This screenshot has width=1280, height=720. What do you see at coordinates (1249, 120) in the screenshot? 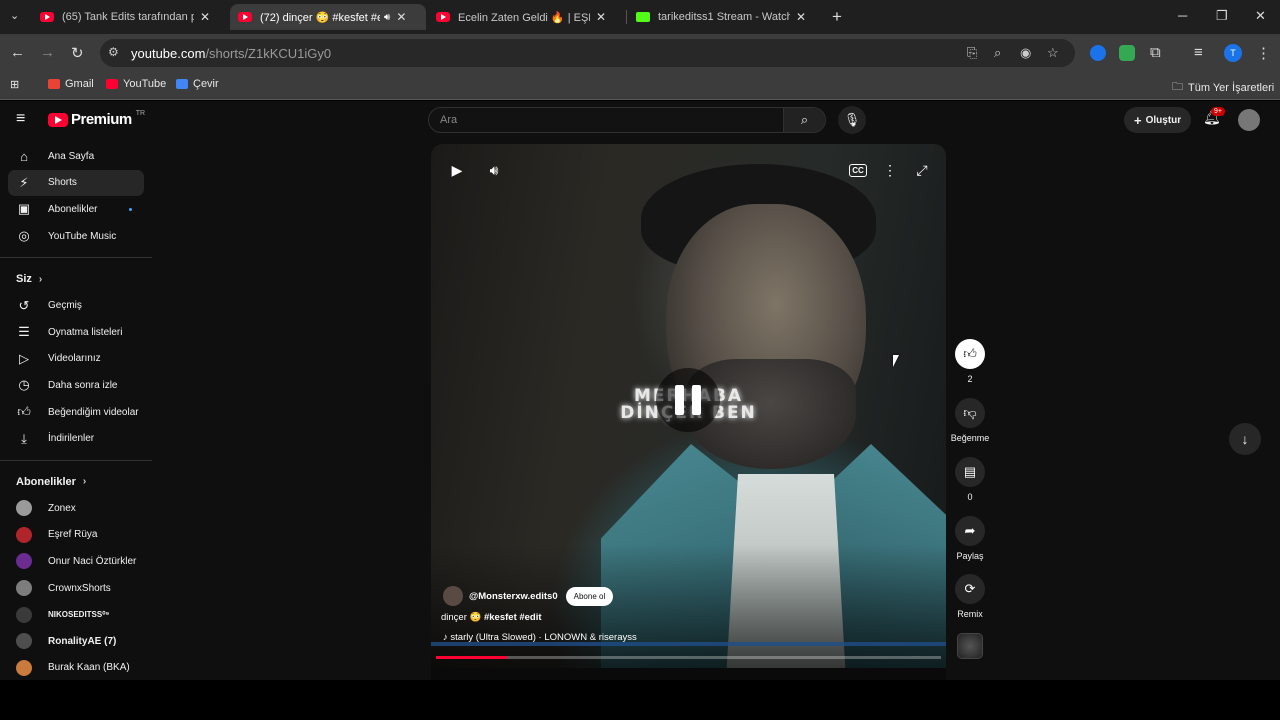
I see `account-avatar` at bounding box center [1249, 120].